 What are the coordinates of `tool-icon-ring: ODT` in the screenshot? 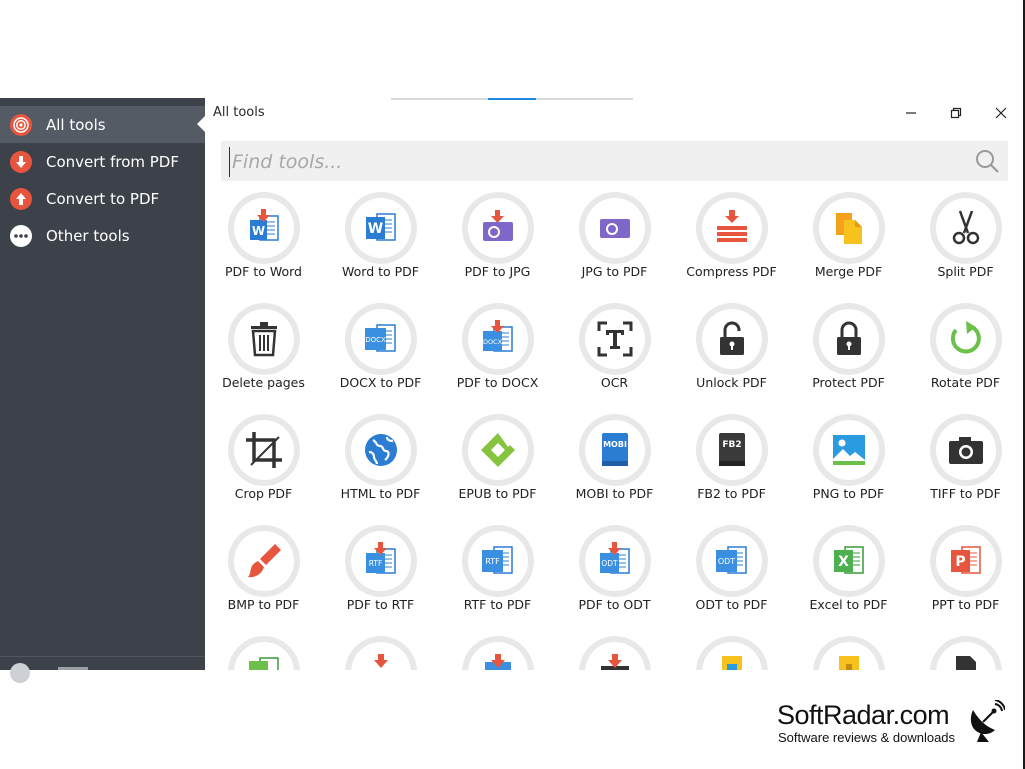 It's located at (615, 561).